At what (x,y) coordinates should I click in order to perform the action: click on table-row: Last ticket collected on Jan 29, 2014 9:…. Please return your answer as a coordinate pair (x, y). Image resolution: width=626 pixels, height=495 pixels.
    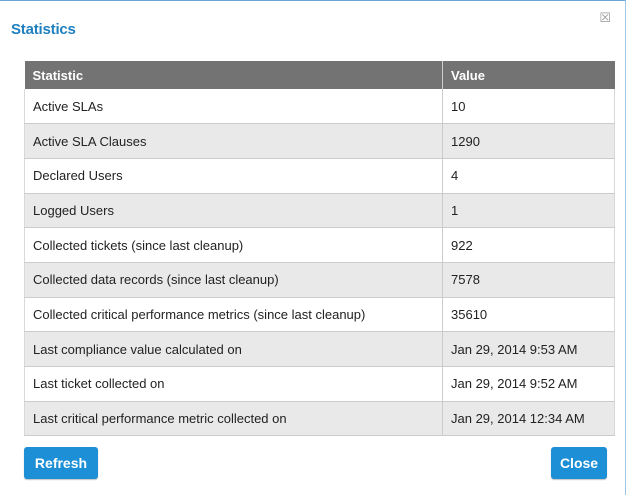
    Looking at the image, I should click on (319, 384).